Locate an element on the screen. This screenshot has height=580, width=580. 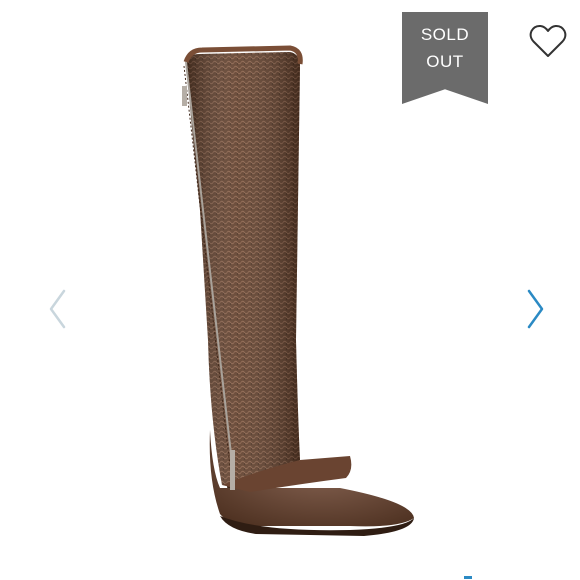
sold-out-line-2: OUT is located at coordinates (445, 61).